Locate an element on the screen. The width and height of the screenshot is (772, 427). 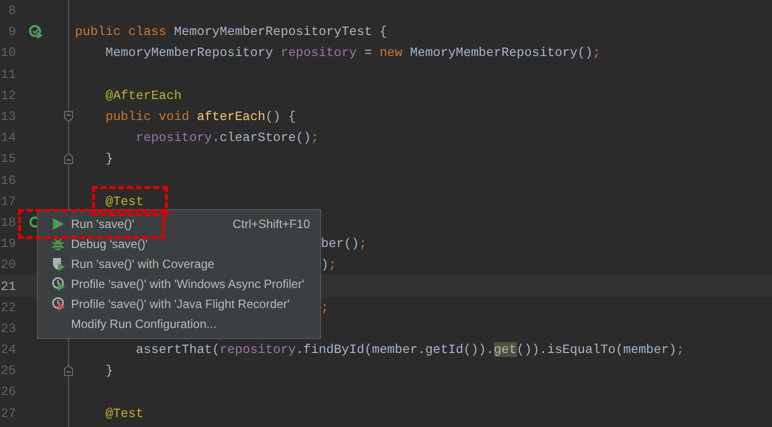
code-line: MemoryMemberRepository repository = new MemoryMemberRepository(); is located at coordinates (352, 53).